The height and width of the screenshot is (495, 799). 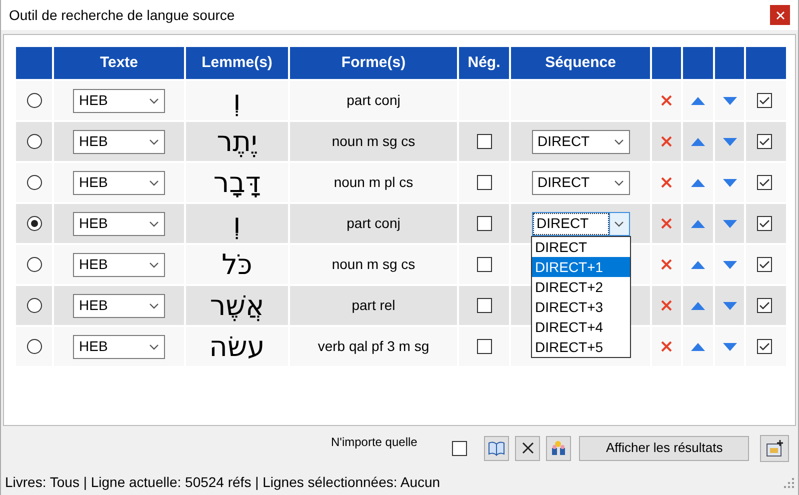 What do you see at coordinates (237, 264) in the screenshot?
I see `lemma-text: כֹּל` at bounding box center [237, 264].